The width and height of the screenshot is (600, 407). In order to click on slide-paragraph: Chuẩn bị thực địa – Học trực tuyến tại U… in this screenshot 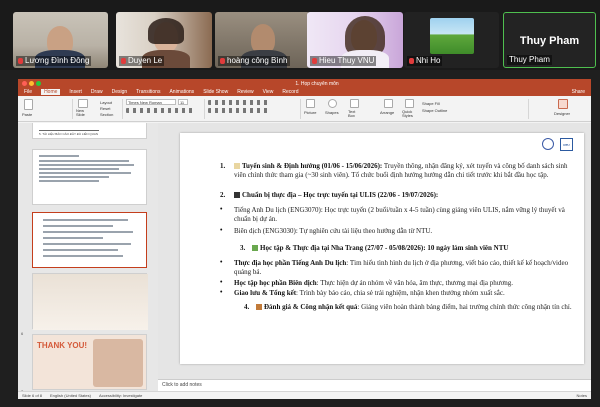, I will do `click(403, 195)`.